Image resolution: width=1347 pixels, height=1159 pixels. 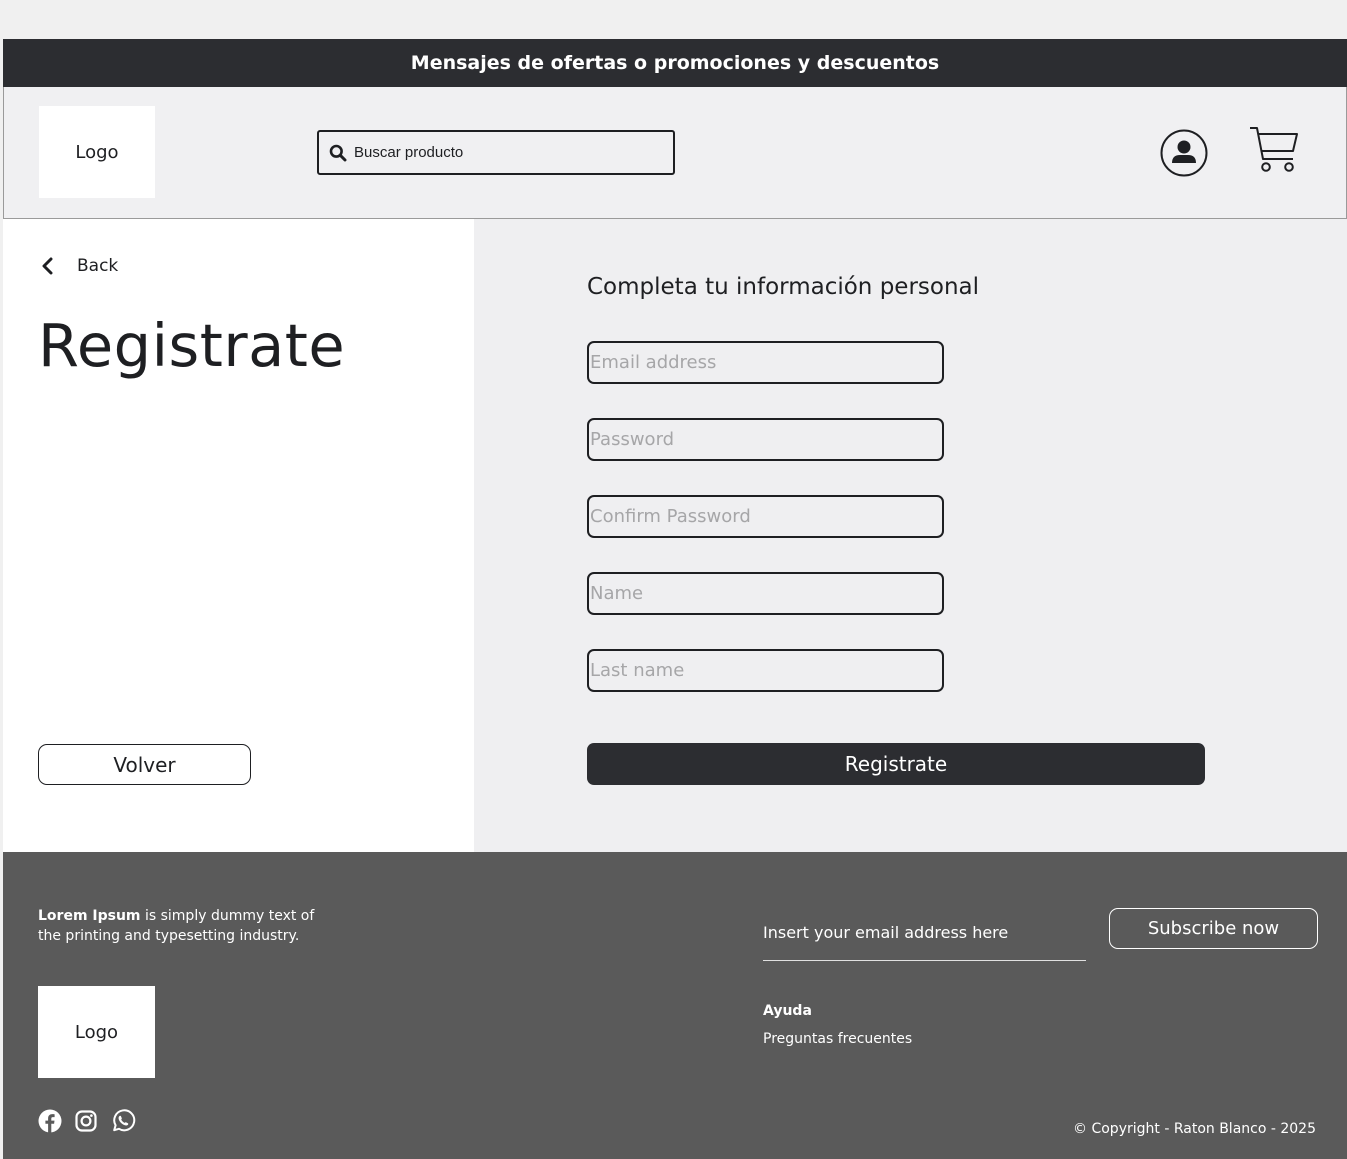 I want to click on faq-link: Preguntas frecuentes, so click(x=837, y=1039).